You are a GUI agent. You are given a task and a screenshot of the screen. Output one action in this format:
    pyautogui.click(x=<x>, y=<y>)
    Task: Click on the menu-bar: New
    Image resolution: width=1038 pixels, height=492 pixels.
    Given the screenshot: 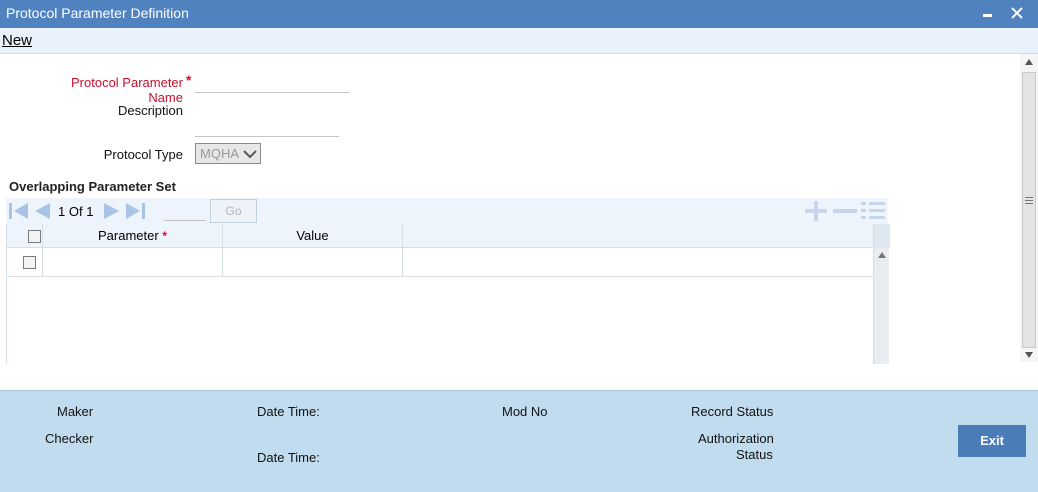 What is the action you would take?
    pyautogui.click(x=519, y=41)
    